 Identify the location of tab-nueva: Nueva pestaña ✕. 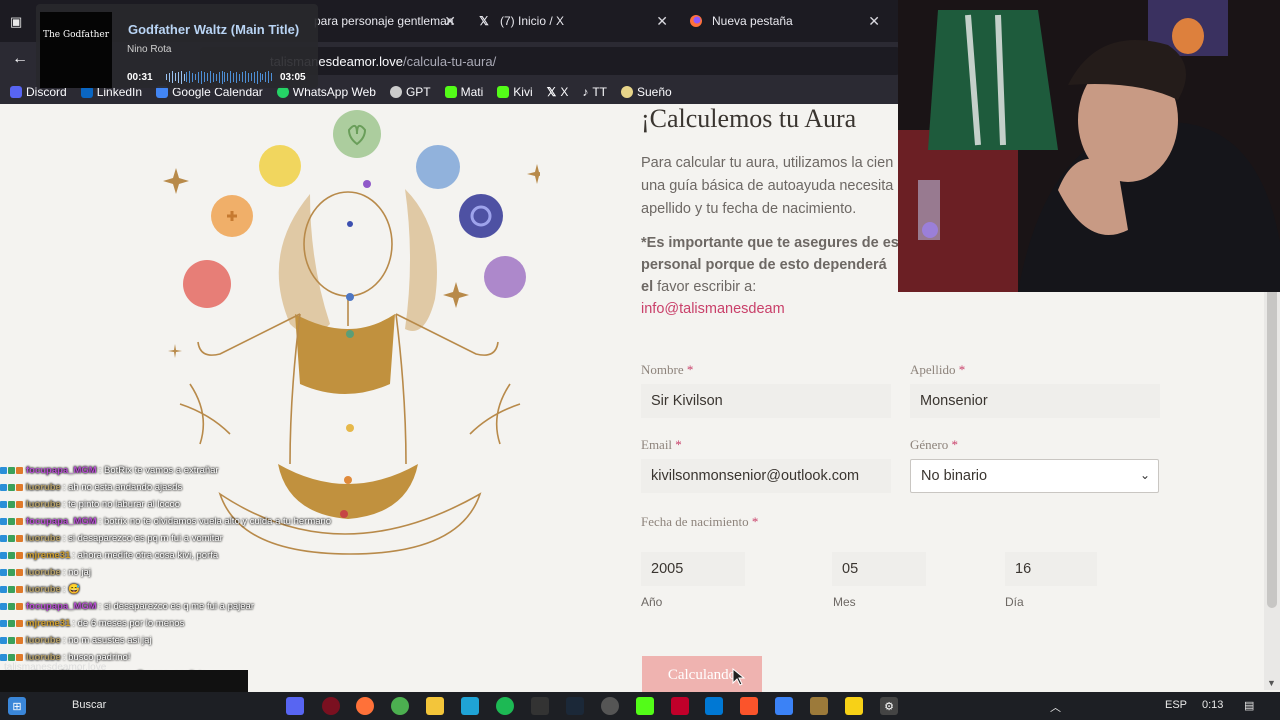
(784, 21).